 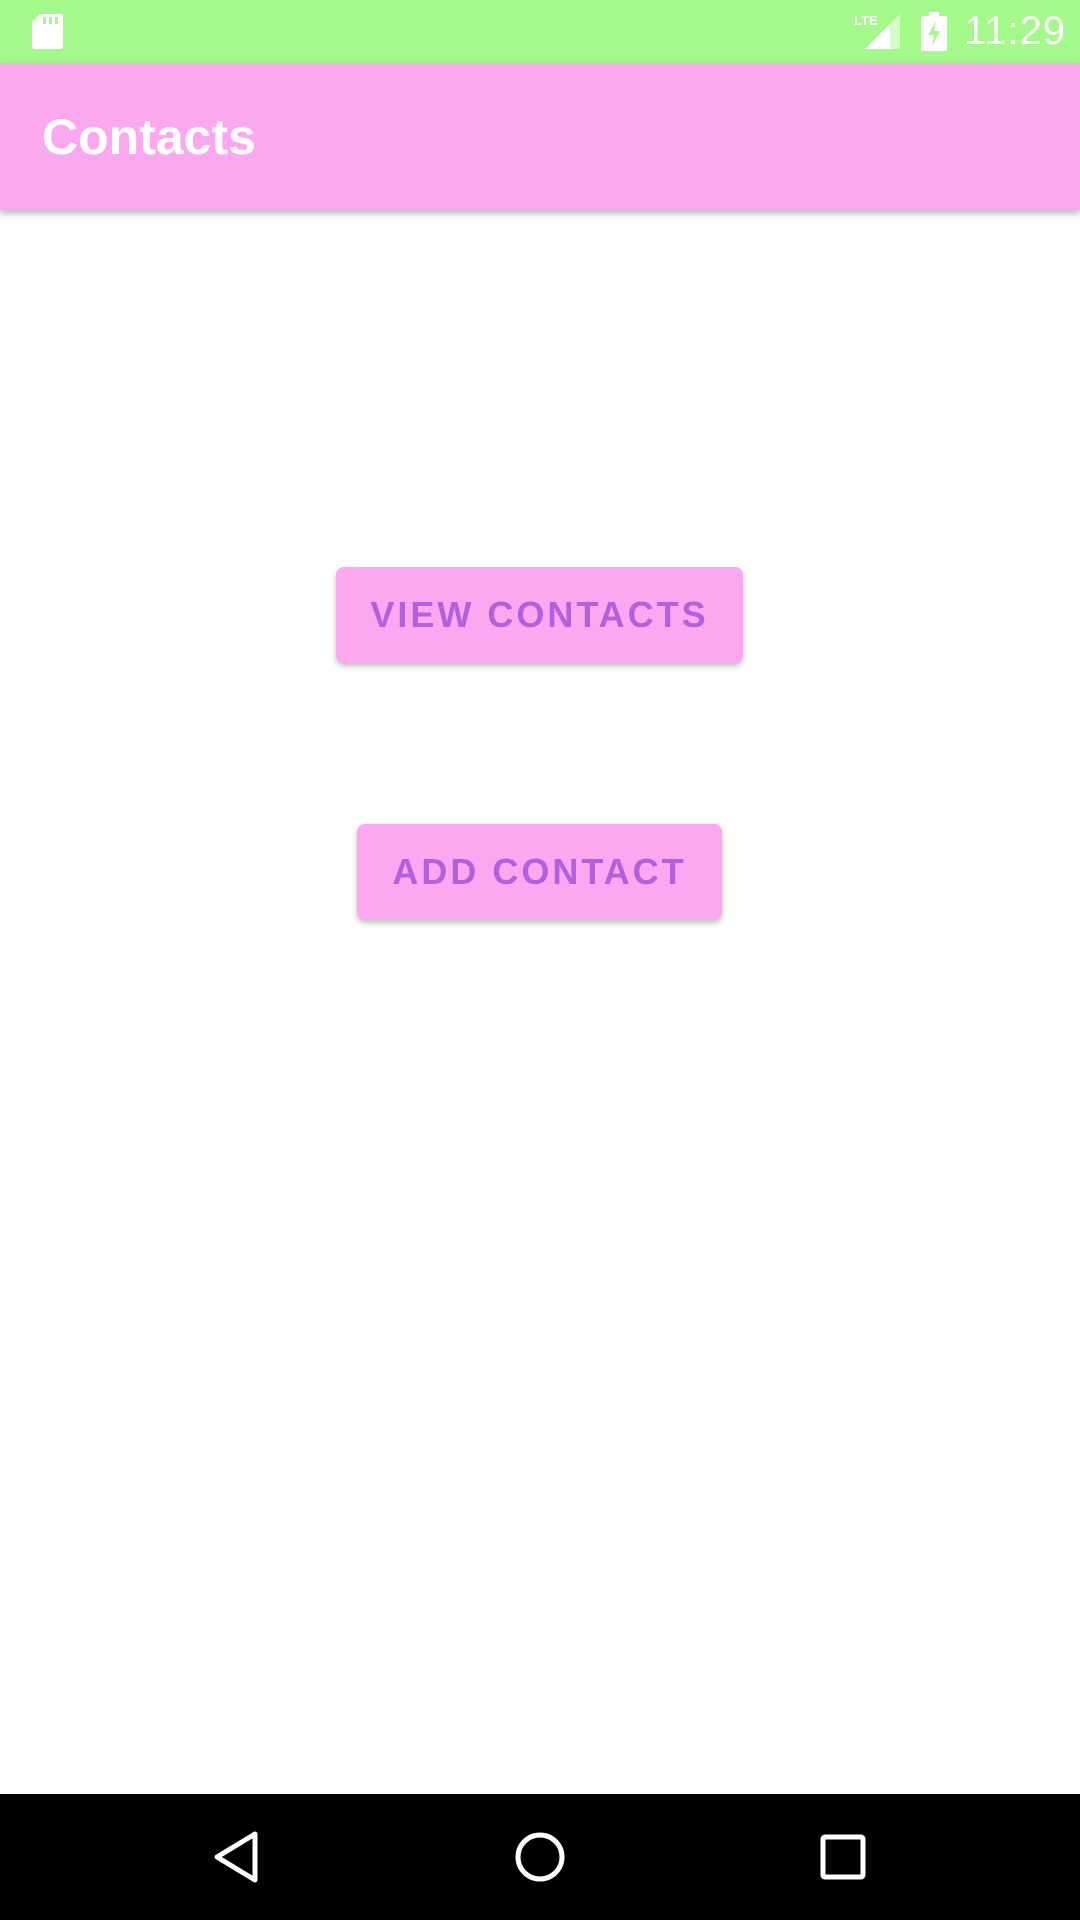 What do you see at coordinates (1015, 31) in the screenshot?
I see `status-clock: 11:29` at bounding box center [1015, 31].